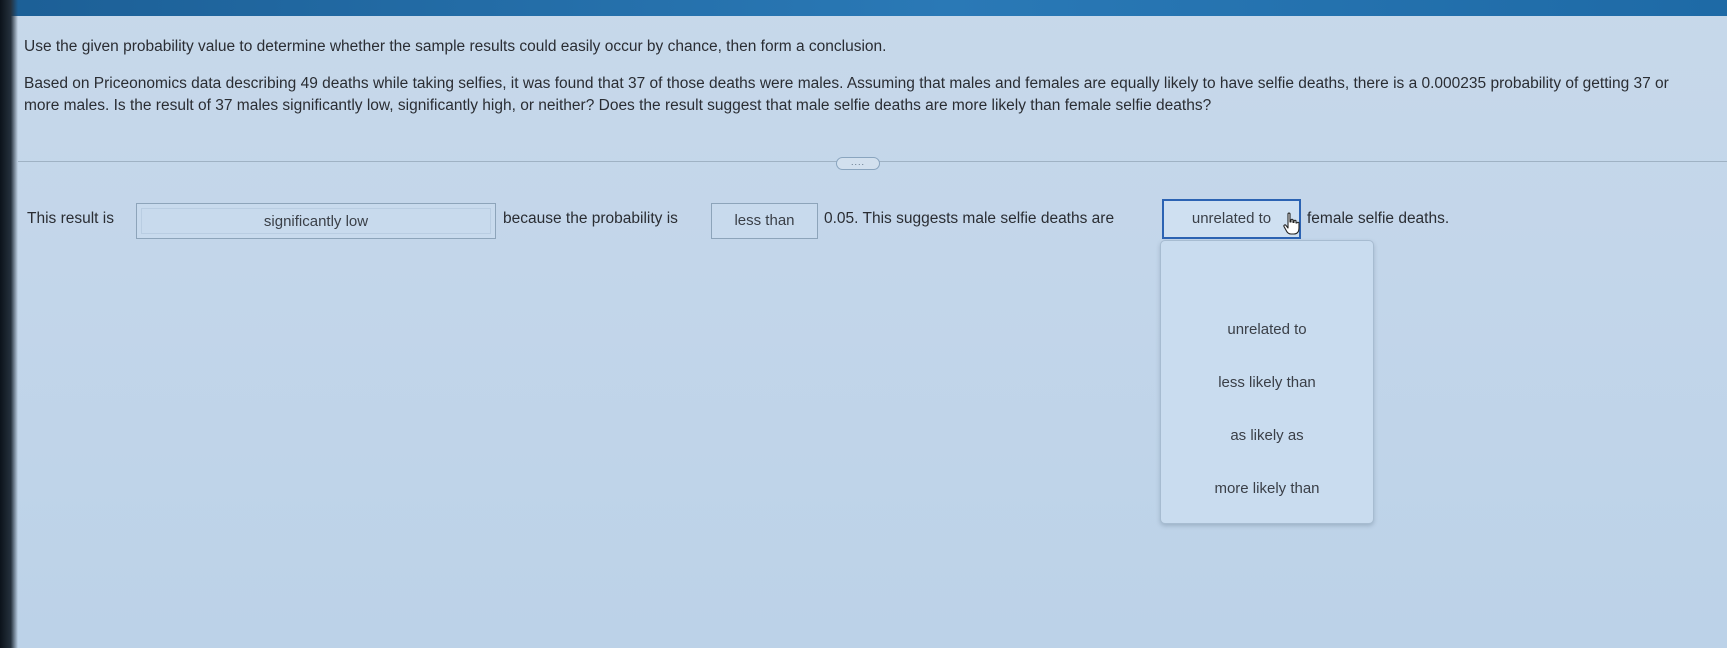 The height and width of the screenshot is (648, 1727). What do you see at coordinates (9, 324) in the screenshot?
I see `screen-bezel` at bounding box center [9, 324].